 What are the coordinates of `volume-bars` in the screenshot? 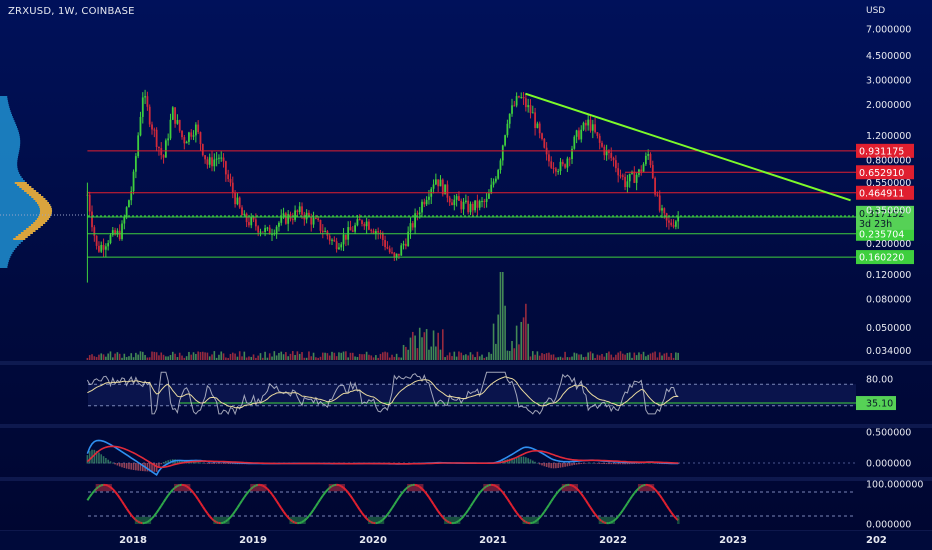 It's located at (382, 316).